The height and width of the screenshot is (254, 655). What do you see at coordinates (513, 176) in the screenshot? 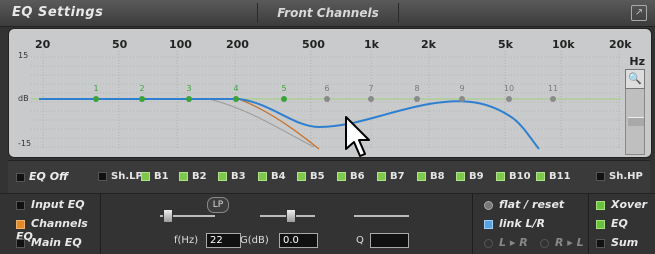
I see `band-toggle-b10: B10` at bounding box center [513, 176].